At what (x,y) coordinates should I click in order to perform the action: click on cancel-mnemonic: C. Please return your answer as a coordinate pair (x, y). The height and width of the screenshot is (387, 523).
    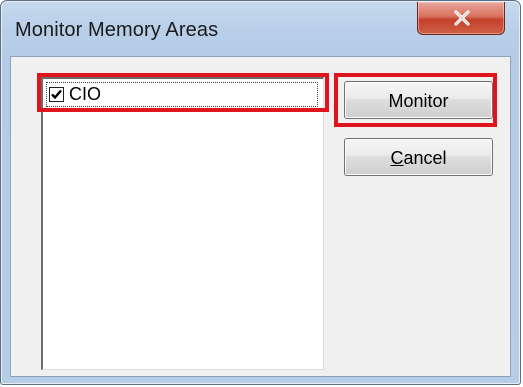
    Looking at the image, I should click on (397, 158).